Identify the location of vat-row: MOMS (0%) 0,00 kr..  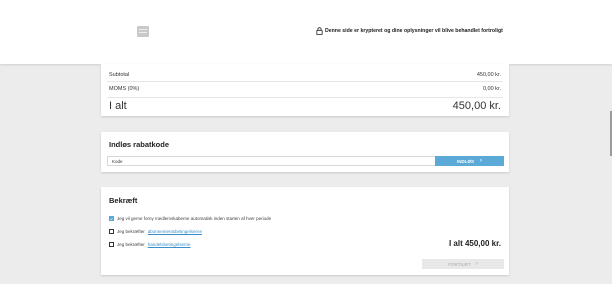
(305, 89).